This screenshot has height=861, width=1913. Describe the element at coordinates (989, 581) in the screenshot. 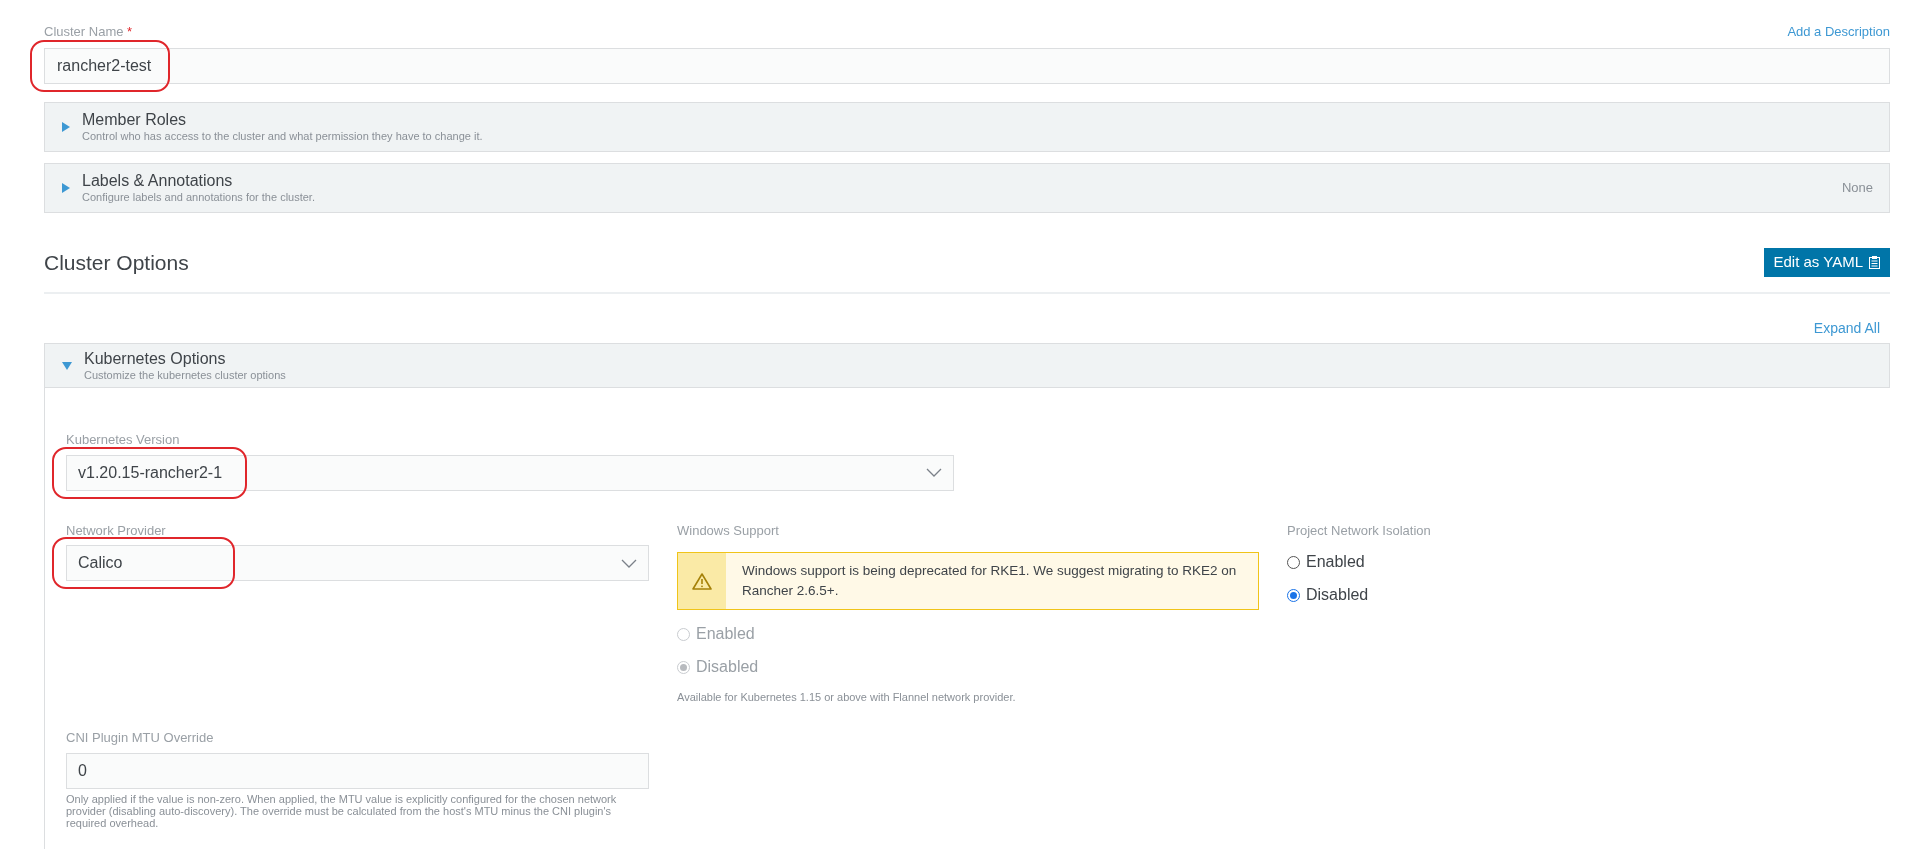

I see `warning-text: Windows support is being deprecated for RKE1. We suggest migrating to RKE2 on Rancher 2.6.5+.` at that location.